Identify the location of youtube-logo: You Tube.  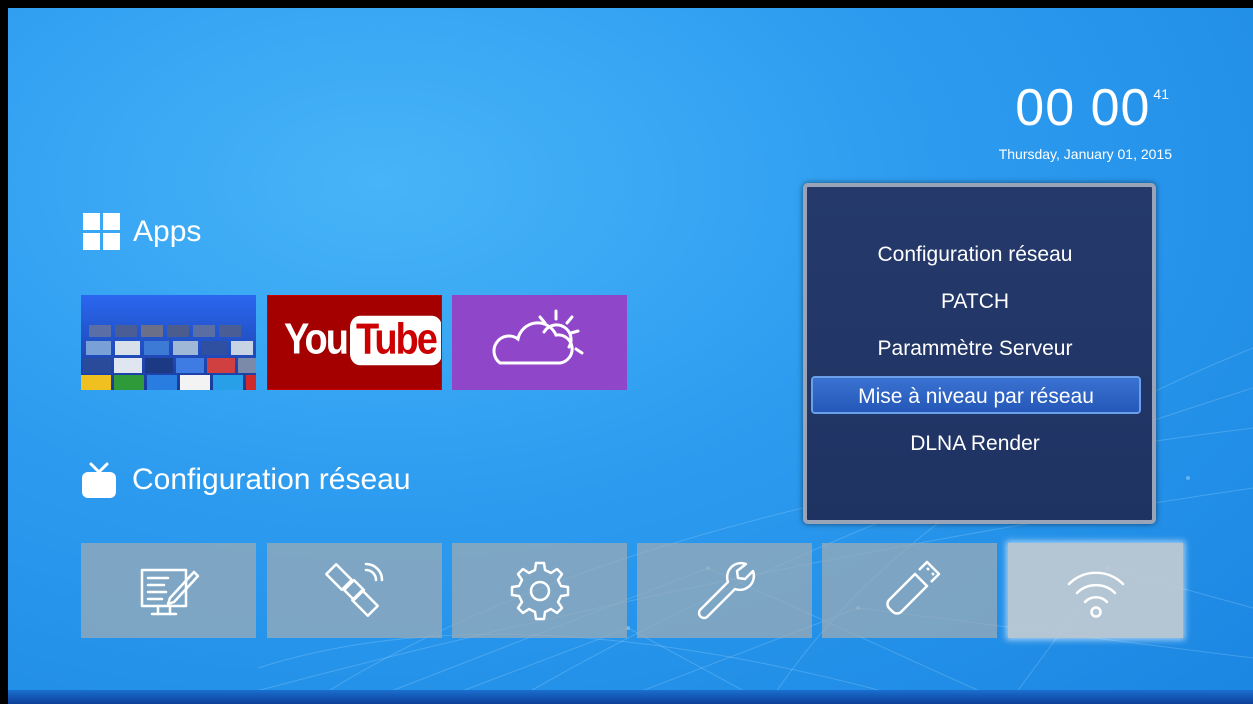
(362, 340).